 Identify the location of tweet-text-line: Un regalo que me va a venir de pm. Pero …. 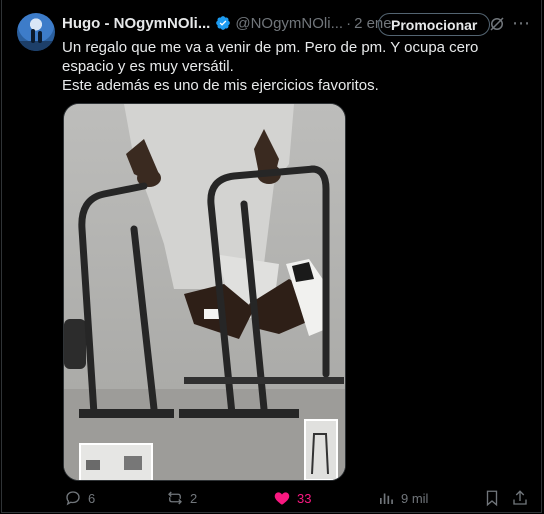
(270, 57).